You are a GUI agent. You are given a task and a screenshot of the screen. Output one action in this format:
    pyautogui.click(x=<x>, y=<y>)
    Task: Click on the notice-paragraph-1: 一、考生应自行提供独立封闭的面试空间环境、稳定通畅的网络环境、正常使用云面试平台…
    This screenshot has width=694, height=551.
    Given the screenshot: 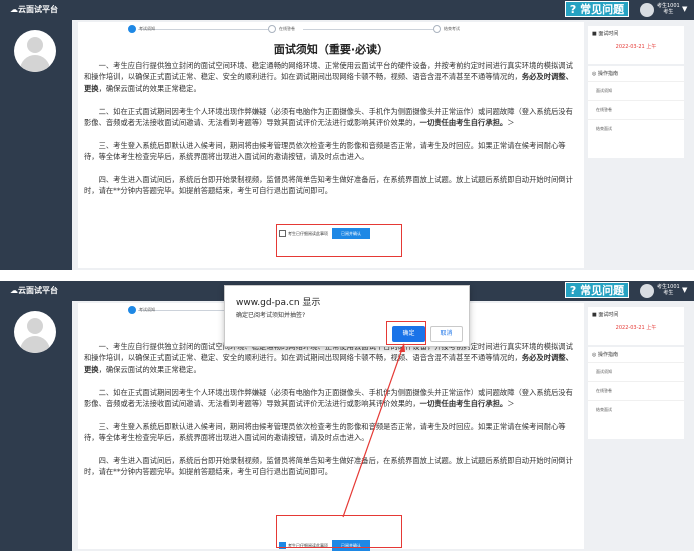 What is the action you would take?
    pyautogui.click(x=328, y=77)
    